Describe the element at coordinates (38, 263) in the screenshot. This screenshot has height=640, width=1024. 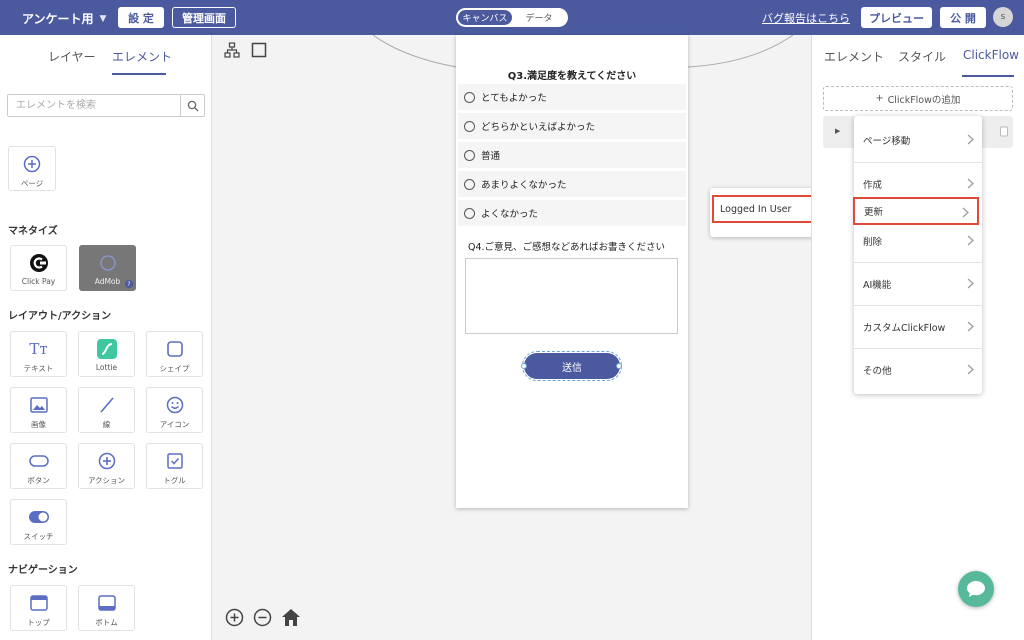
I see `clickpay-logo-icon` at that location.